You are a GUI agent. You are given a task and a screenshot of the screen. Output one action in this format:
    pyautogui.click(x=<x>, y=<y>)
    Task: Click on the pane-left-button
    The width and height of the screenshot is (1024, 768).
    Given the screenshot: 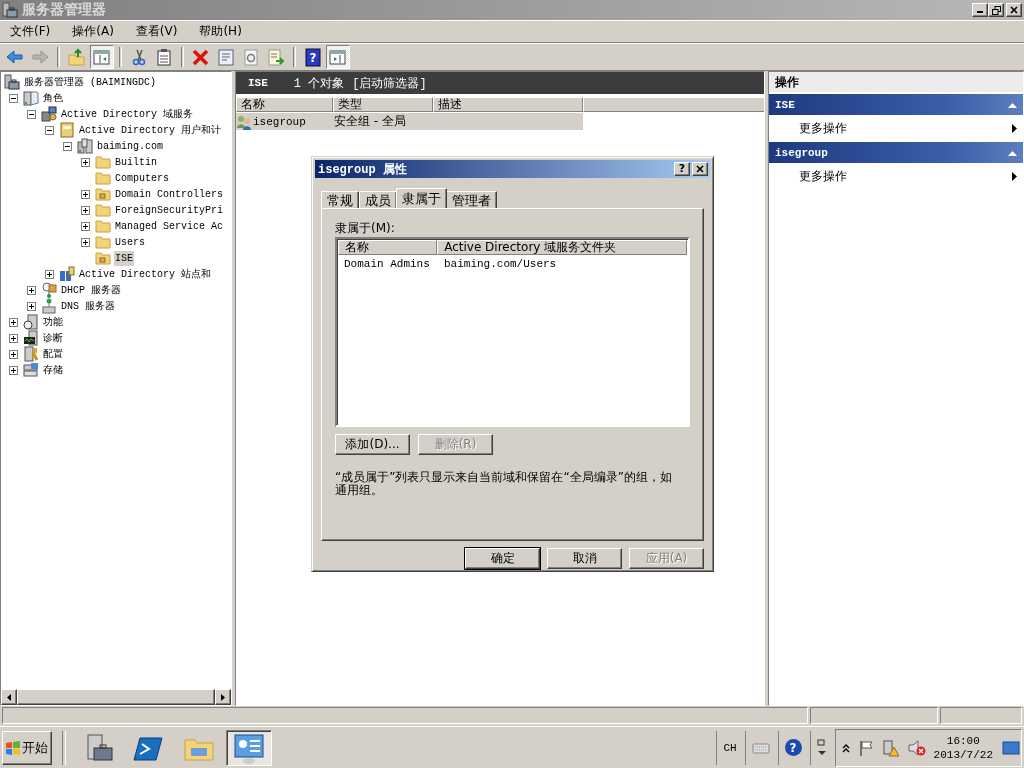 What is the action you would take?
    pyautogui.click(x=102, y=57)
    